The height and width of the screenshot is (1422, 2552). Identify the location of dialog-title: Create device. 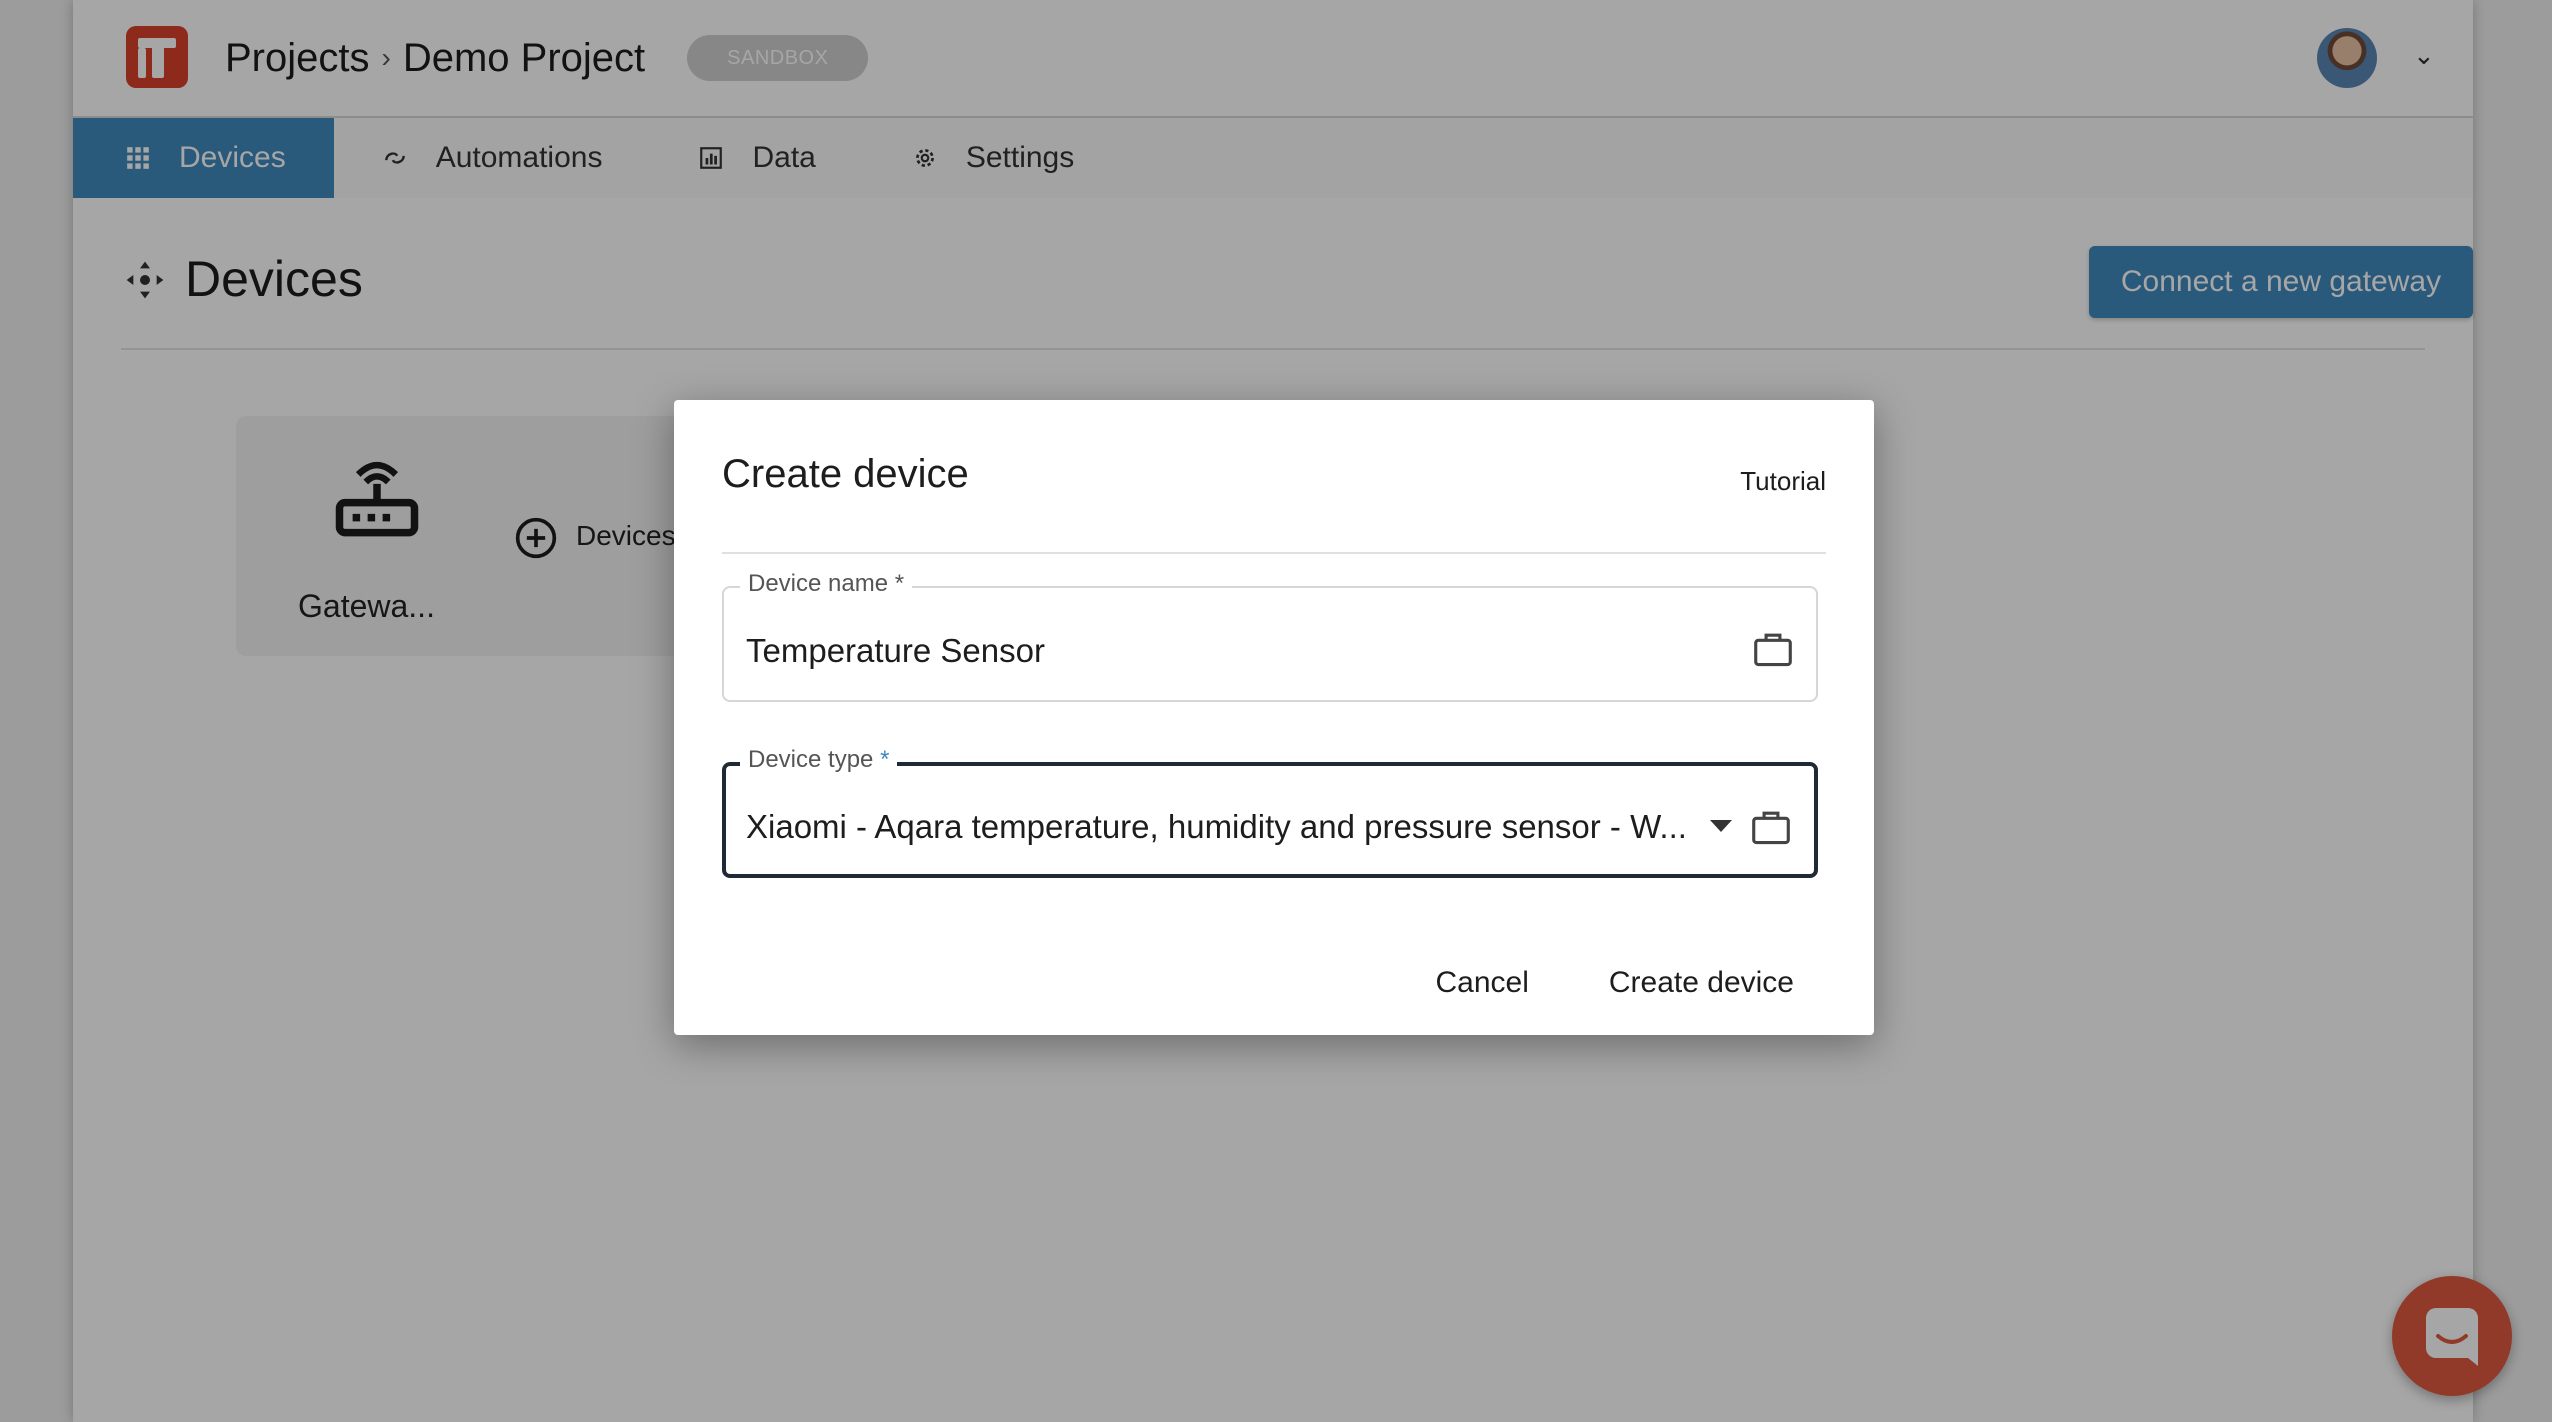
(845, 474).